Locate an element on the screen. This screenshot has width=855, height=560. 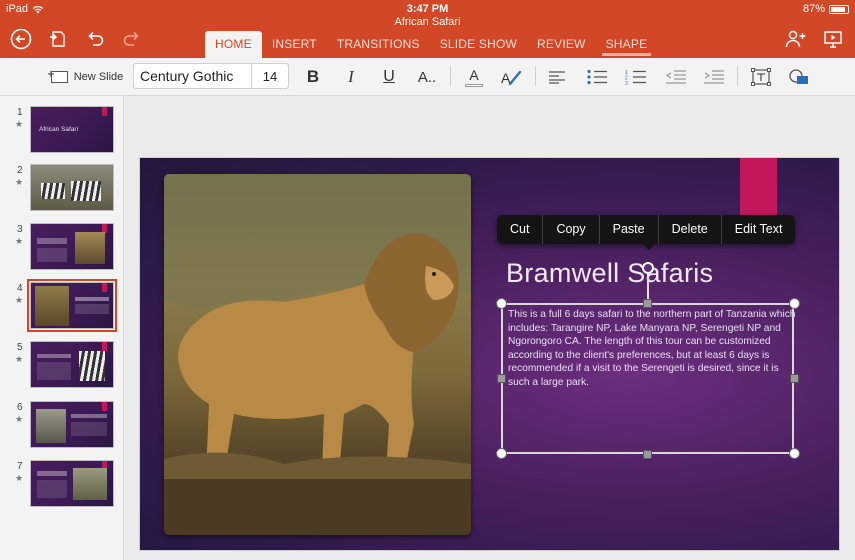
resize-handle-left is located at coordinates (501, 378).